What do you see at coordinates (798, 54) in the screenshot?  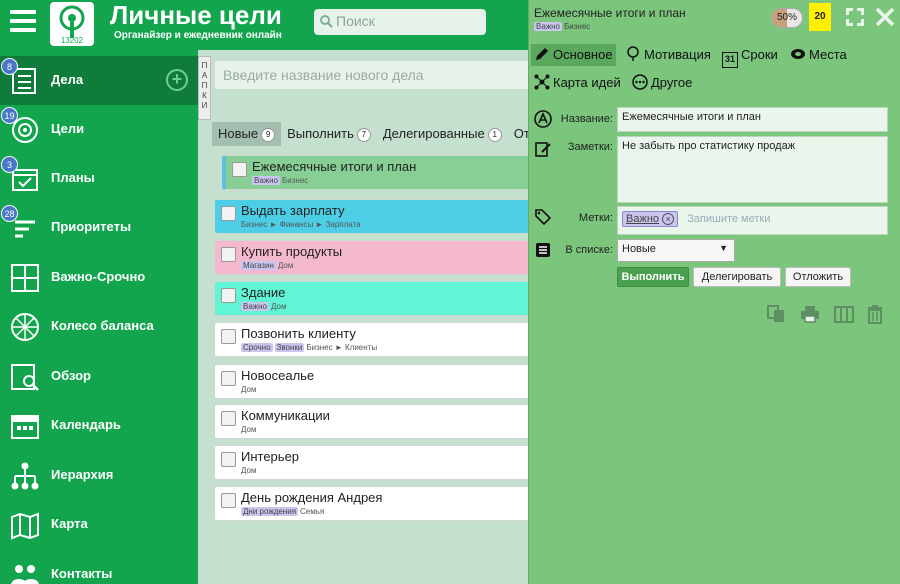 I see `places-icon` at bounding box center [798, 54].